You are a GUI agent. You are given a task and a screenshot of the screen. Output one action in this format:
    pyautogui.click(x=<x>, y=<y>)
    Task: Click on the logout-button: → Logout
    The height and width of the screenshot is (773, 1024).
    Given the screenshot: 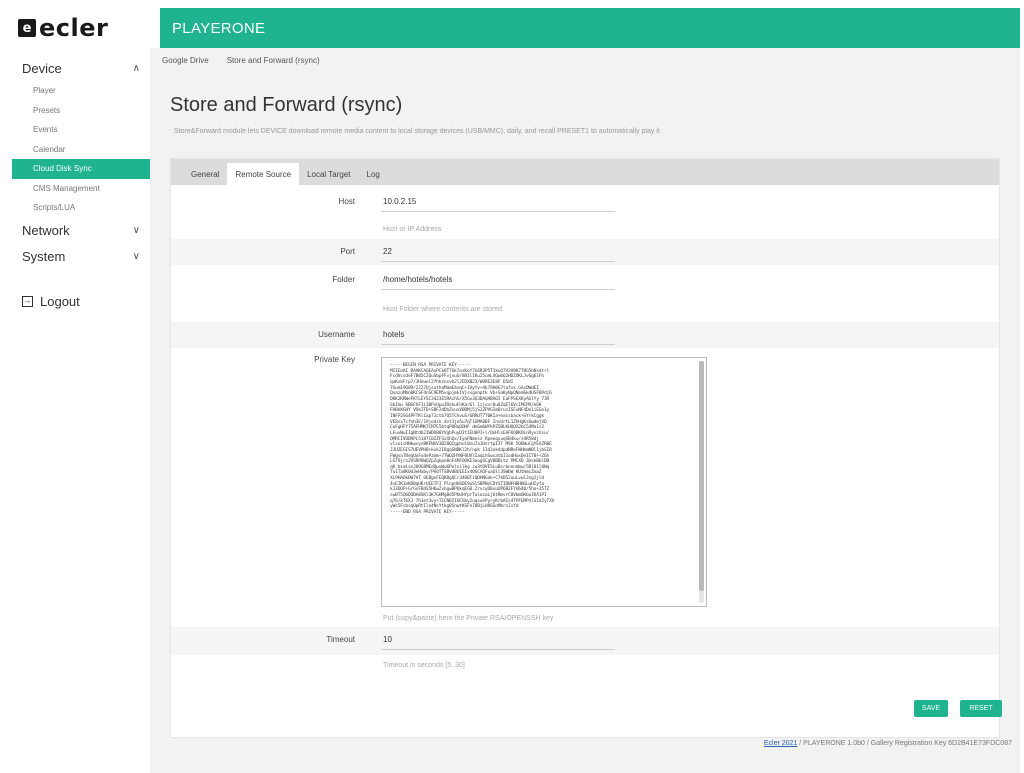 What is the action you would take?
    pyautogui.click(x=81, y=301)
    